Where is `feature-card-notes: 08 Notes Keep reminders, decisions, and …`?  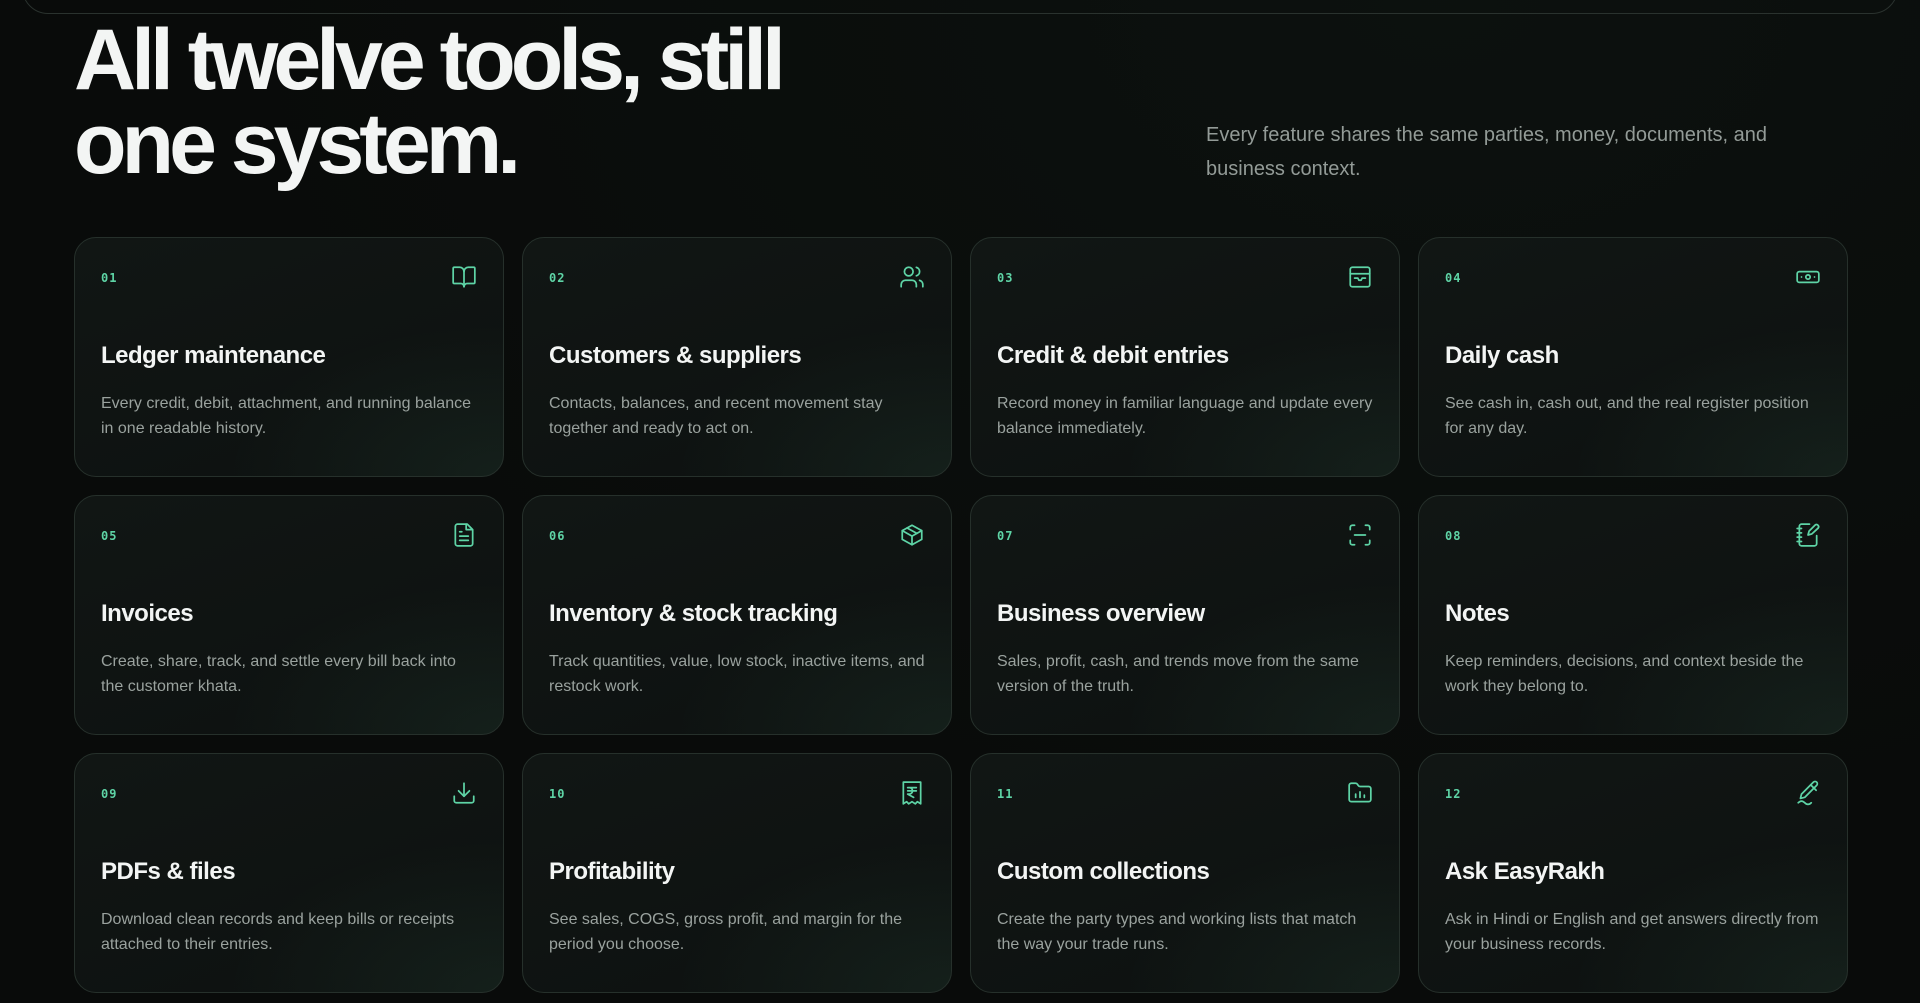 feature-card-notes: 08 Notes Keep reminders, decisions, and … is located at coordinates (1633, 615).